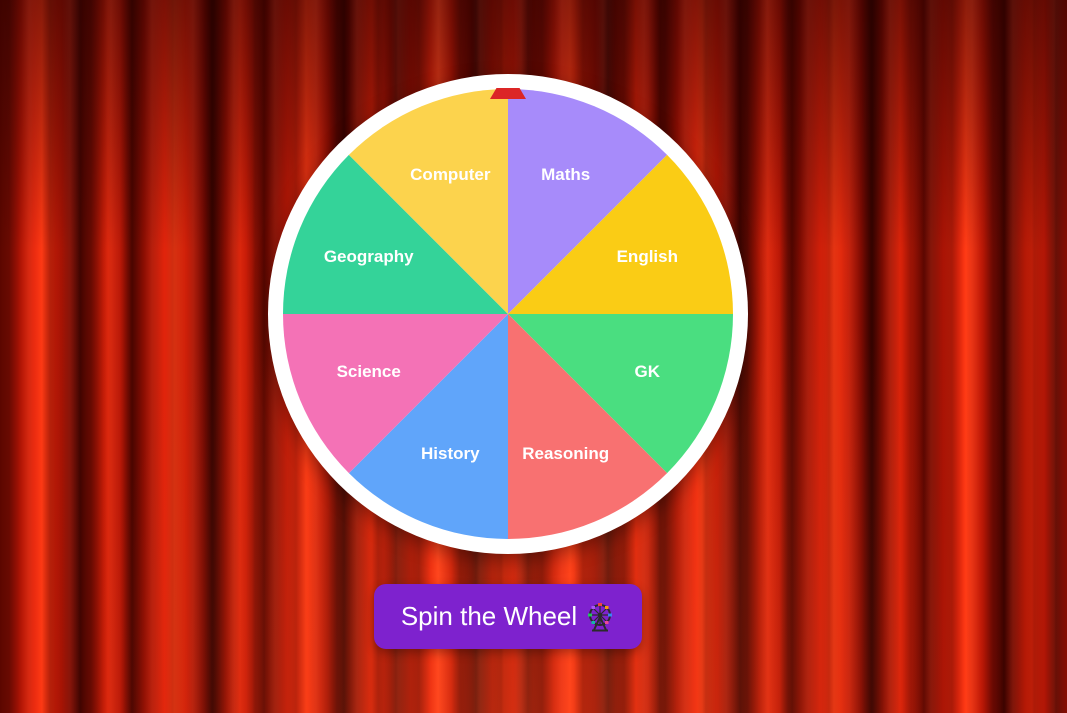 Image resolution: width=1067 pixels, height=713 pixels. I want to click on ferris-wheel-icon, so click(600, 617).